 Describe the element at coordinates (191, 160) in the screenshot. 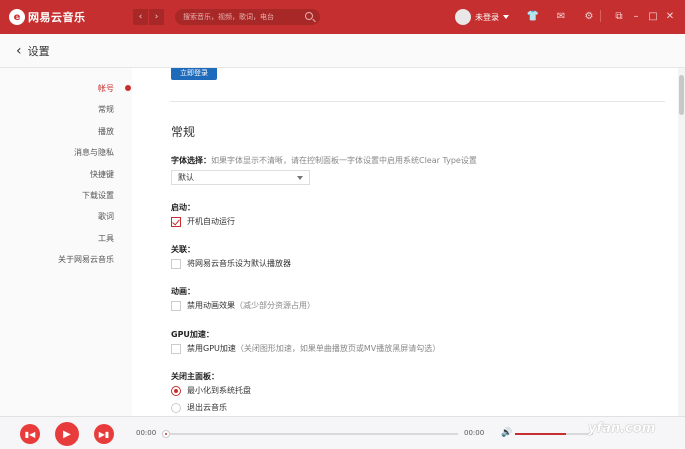

I see `font-label: 字体选择：` at that location.